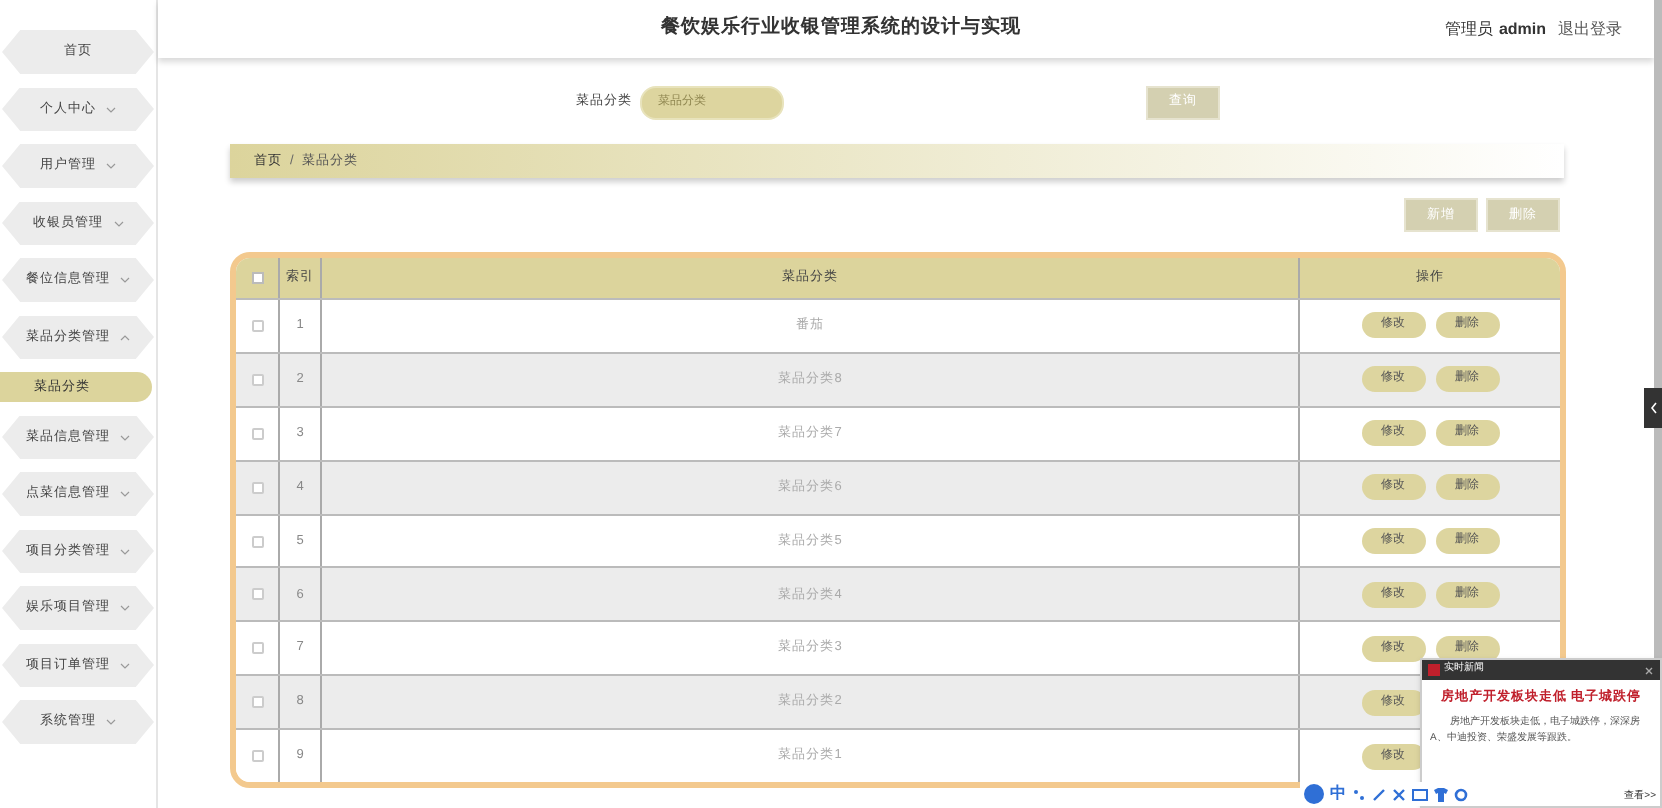 The height and width of the screenshot is (808, 1662). Describe the element at coordinates (1522, 29) in the screenshot. I see `username: admin` at that location.